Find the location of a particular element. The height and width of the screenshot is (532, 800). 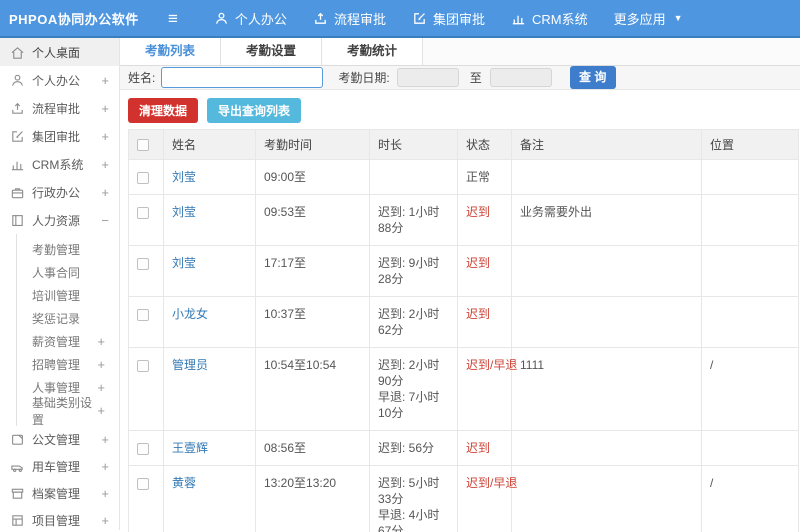

sidebar-subitem-personnel-contract: 人事合同 is located at coordinates (68, 272).